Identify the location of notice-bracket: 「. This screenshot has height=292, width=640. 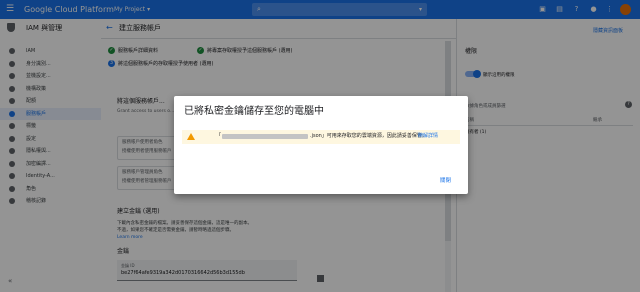
(219, 136).